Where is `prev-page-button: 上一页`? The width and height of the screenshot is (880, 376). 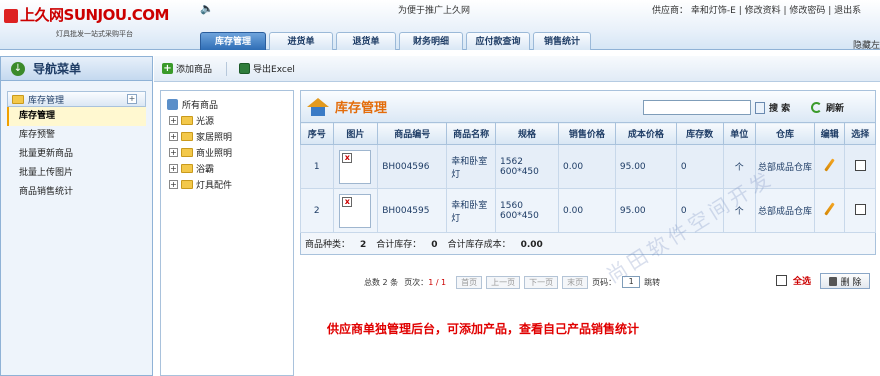
prev-page-button: 上一页 is located at coordinates (503, 282).